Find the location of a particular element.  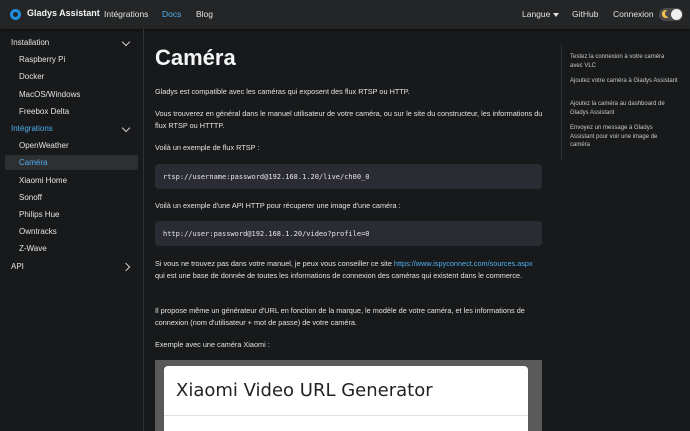

sidebar-item-camera: Caméra is located at coordinates (71, 162).